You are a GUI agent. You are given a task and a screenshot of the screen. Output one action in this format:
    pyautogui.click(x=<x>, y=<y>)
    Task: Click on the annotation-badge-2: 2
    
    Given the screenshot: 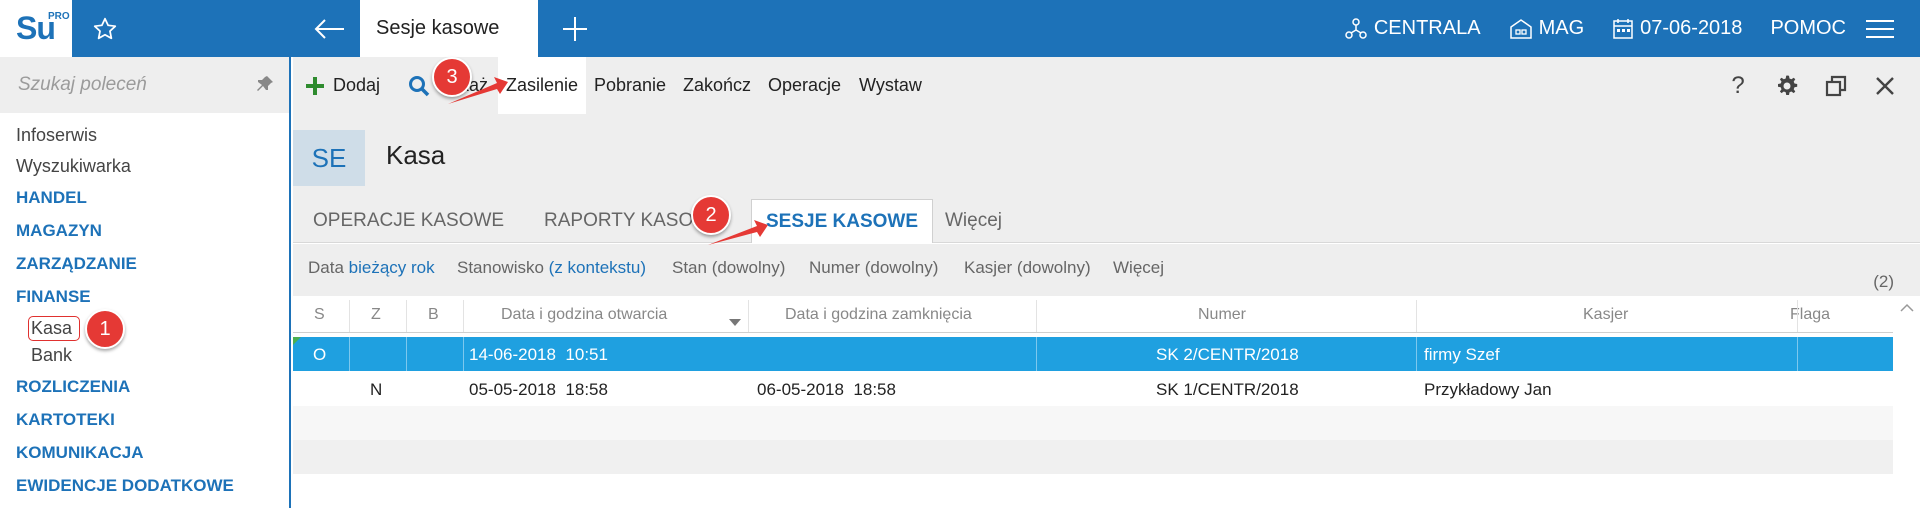 What is the action you would take?
    pyautogui.click(x=711, y=215)
    